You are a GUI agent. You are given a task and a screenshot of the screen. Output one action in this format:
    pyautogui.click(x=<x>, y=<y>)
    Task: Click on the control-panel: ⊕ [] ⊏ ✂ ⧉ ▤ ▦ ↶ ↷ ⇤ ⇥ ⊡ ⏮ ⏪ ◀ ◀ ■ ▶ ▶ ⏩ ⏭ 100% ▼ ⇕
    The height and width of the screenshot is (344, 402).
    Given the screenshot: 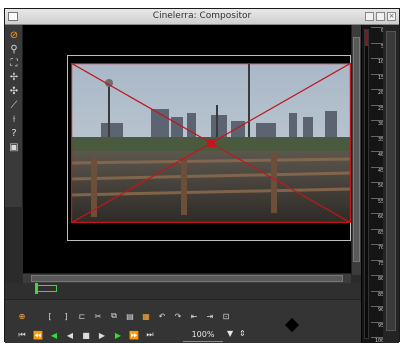 What is the action you would take?
    pyautogui.click(x=183, y=321)
    